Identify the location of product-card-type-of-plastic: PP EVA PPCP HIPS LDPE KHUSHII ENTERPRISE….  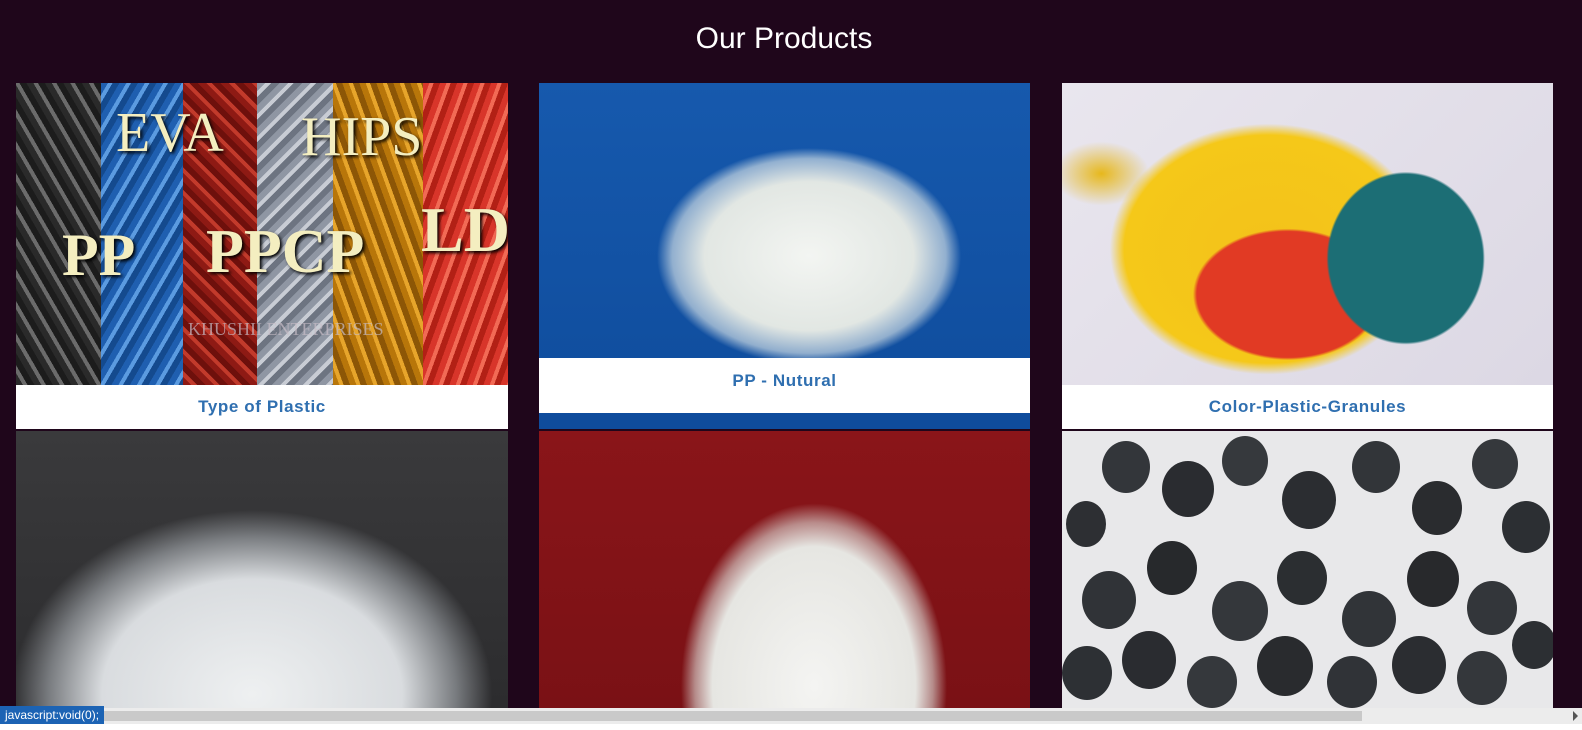
(262, 256).